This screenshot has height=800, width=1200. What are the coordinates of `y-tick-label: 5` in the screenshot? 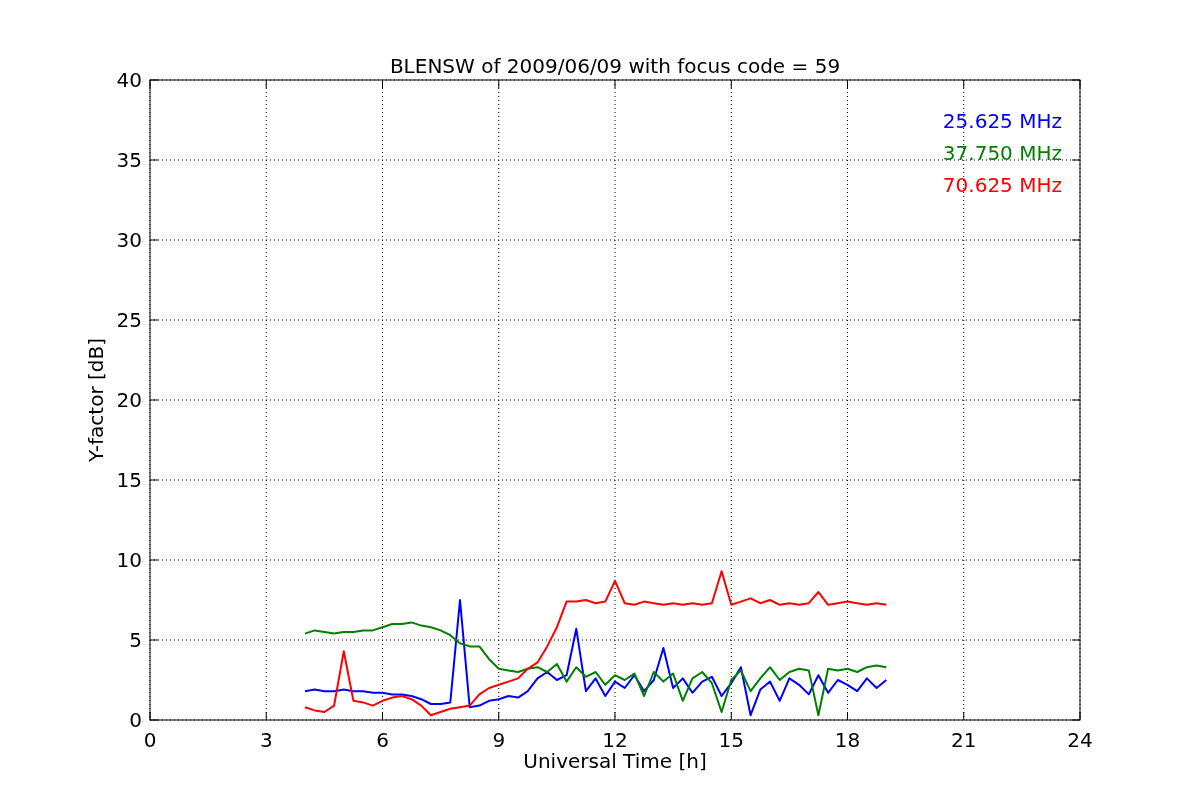 It's located at (135, 640).